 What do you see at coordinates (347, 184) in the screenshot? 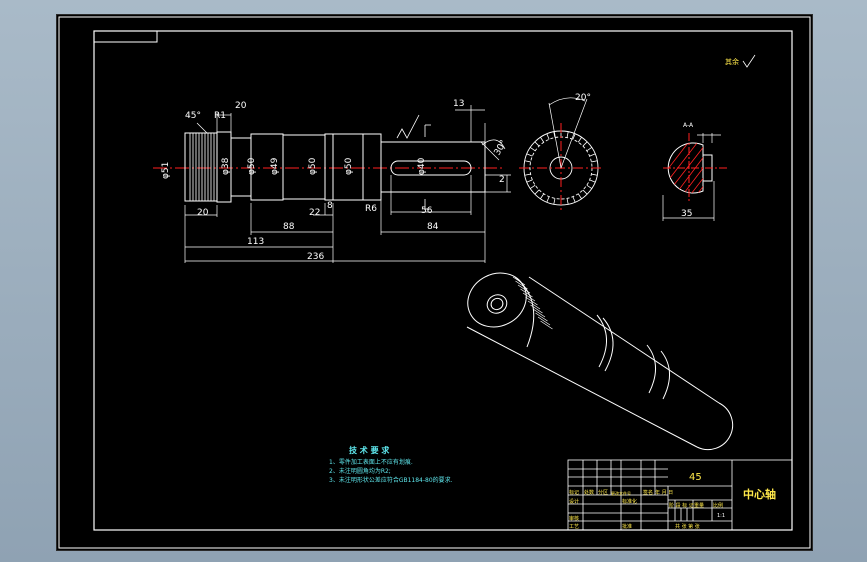
I see `dimension-lines` at bounding box center [347, 184].